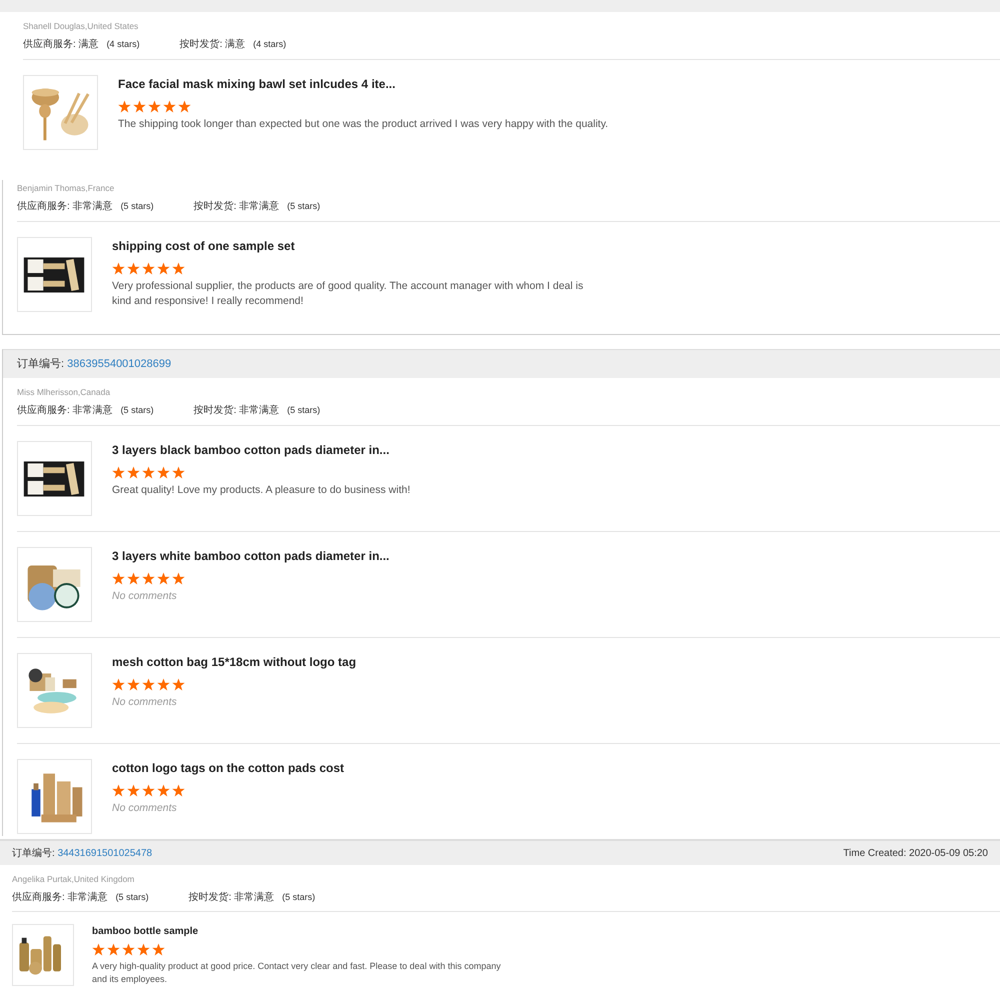 The image size is (1000, 1000). I want to click on product-title: shipping cost of one sample set, so click(352, 245).